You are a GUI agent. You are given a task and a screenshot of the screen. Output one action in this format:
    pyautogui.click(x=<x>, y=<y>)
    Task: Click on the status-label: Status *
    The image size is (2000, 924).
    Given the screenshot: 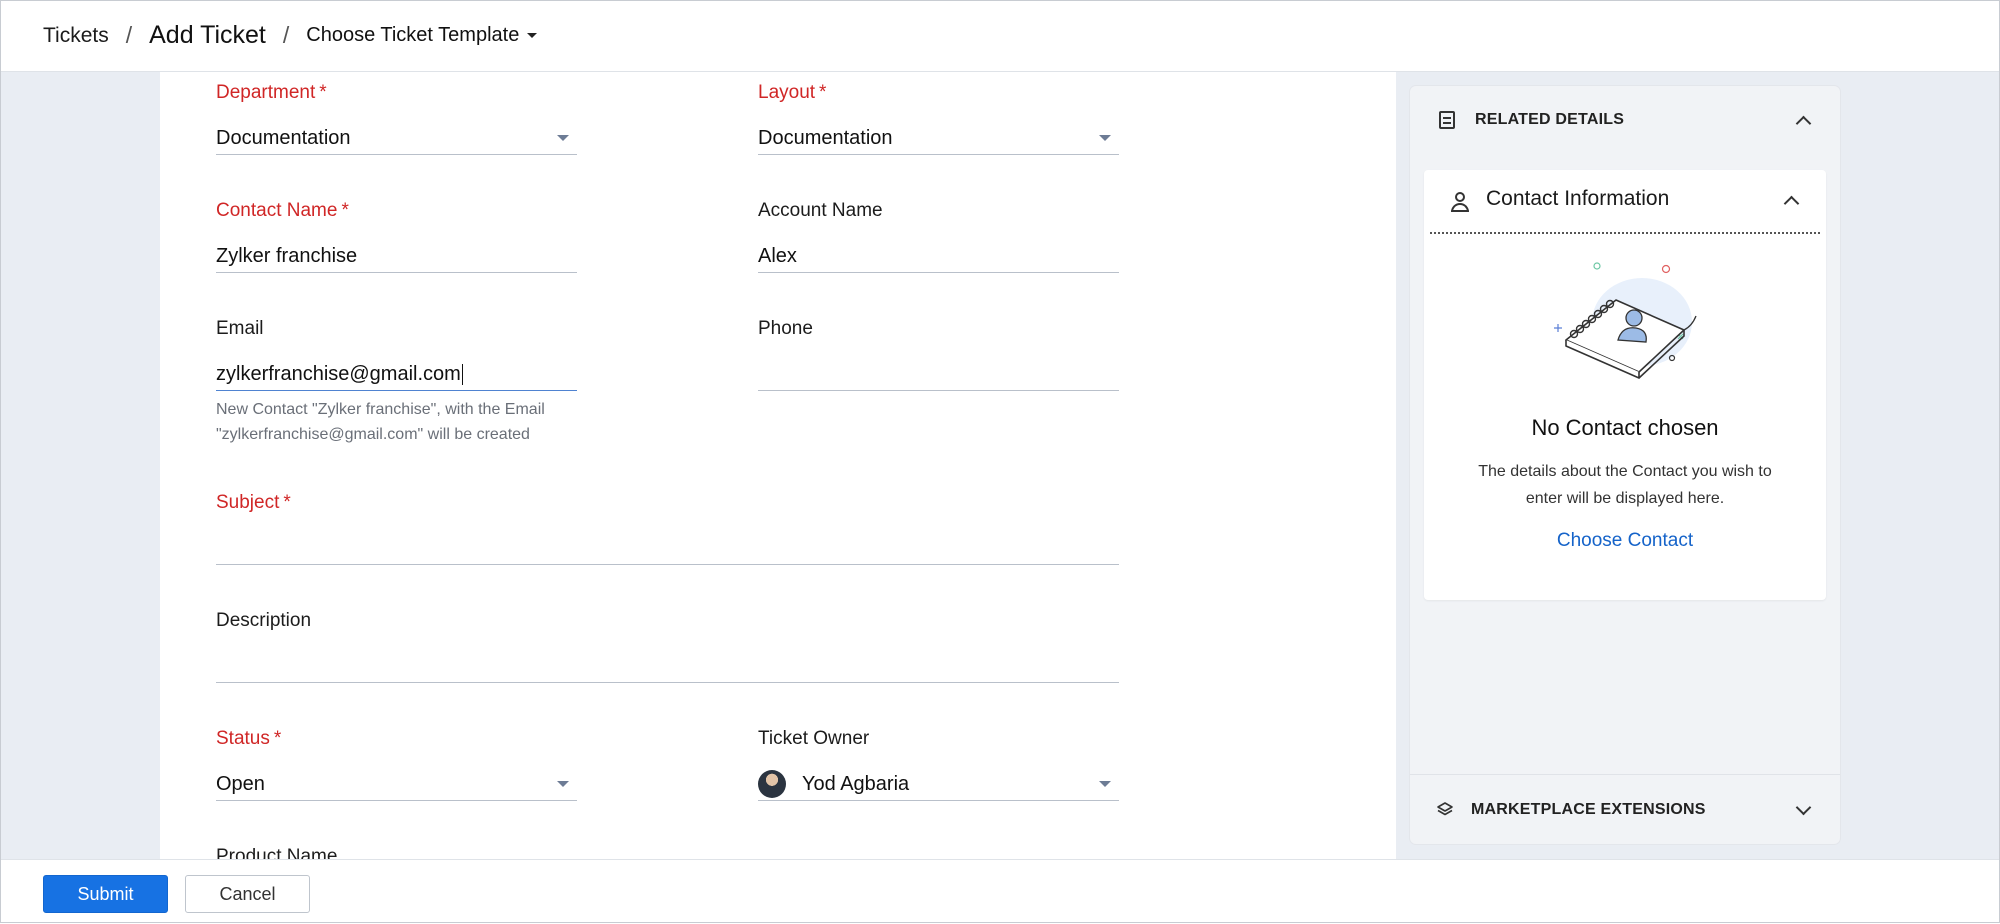 What is the action you would take?
    pyautogui.click(x=249, y=738)
    